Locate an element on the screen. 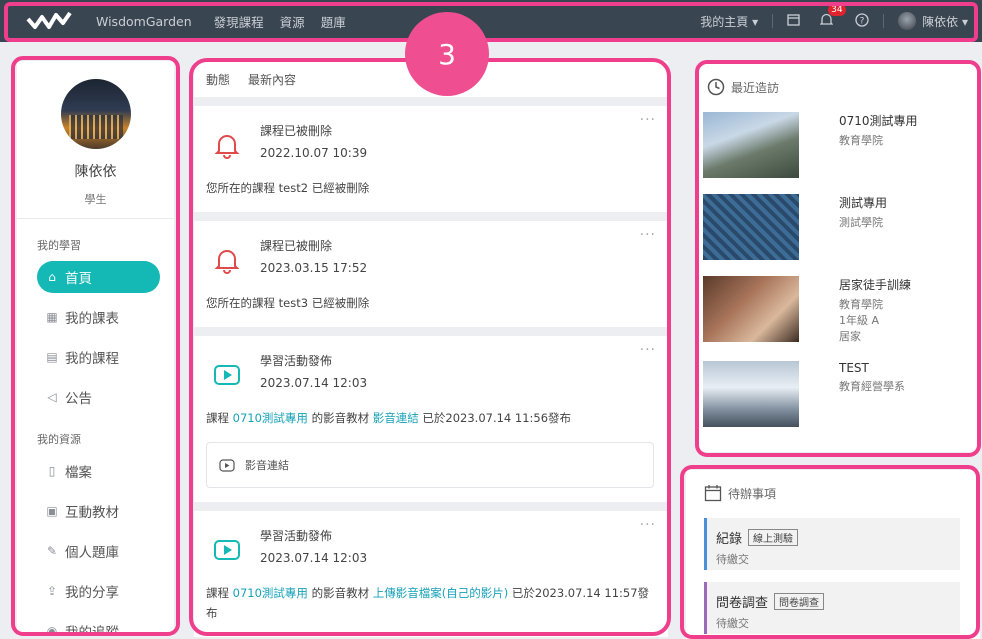 Image resolution: width=982 pixels, height=639 pixels. nav-link-resources: 資源 is located at coordinates (292, 21).